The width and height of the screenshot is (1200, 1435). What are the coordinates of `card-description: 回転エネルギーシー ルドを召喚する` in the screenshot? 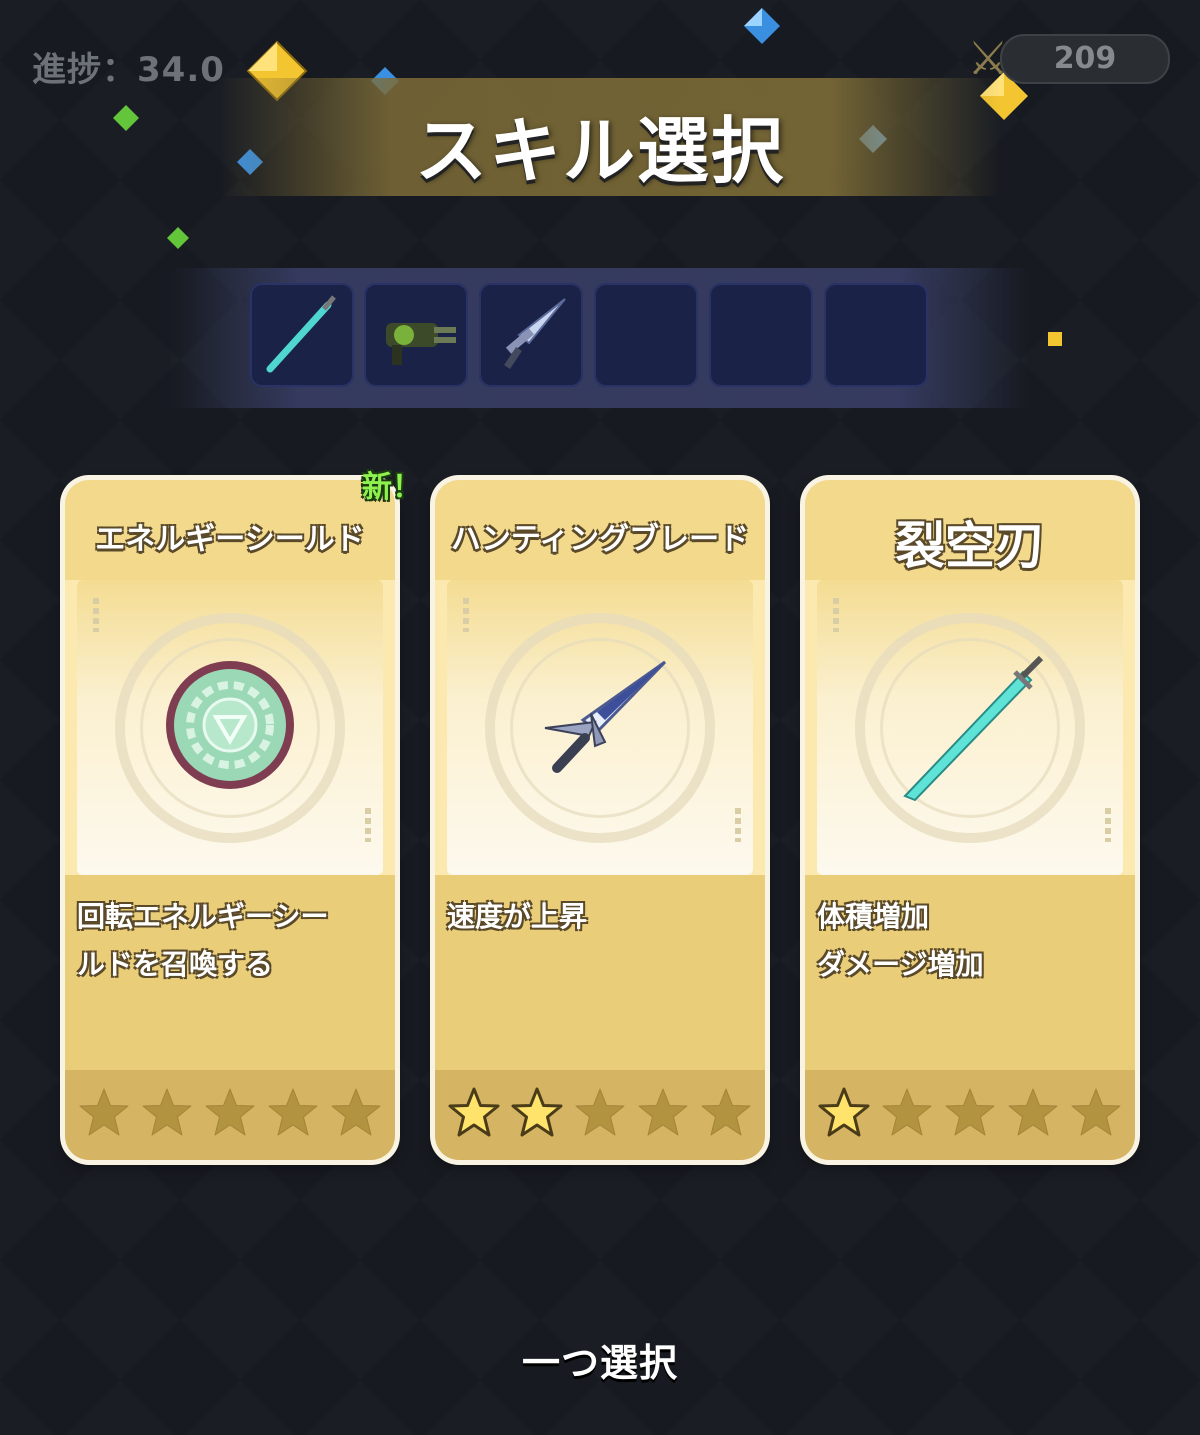 It's located at (230, 972).